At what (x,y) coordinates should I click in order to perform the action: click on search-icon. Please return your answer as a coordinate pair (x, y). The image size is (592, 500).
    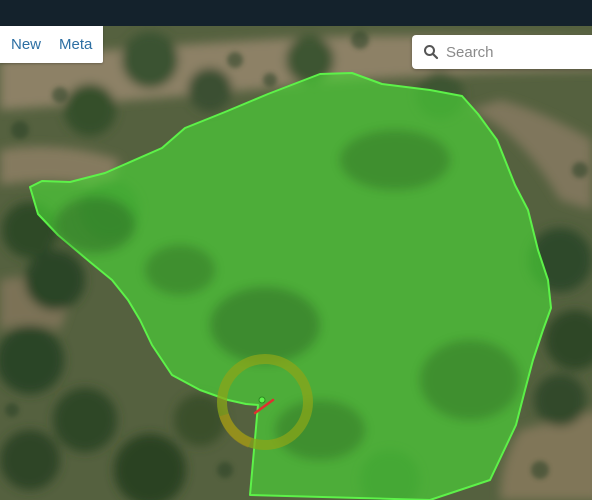
    Looking at the image, I should click on (431, 52).